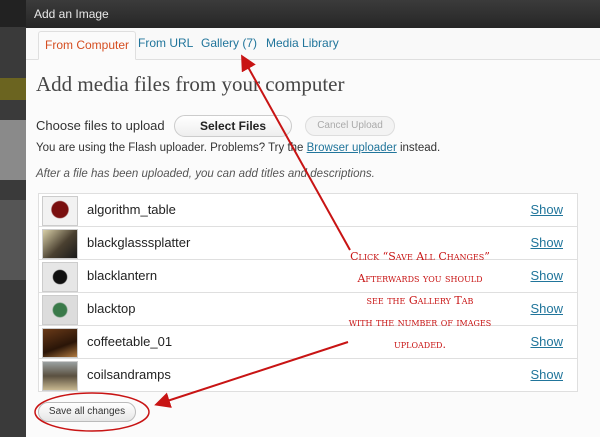 Image resolution: width=600 pixels, height=437 pixels. I want to click on annotation-line: Afterwards you should, so click(420, 278).